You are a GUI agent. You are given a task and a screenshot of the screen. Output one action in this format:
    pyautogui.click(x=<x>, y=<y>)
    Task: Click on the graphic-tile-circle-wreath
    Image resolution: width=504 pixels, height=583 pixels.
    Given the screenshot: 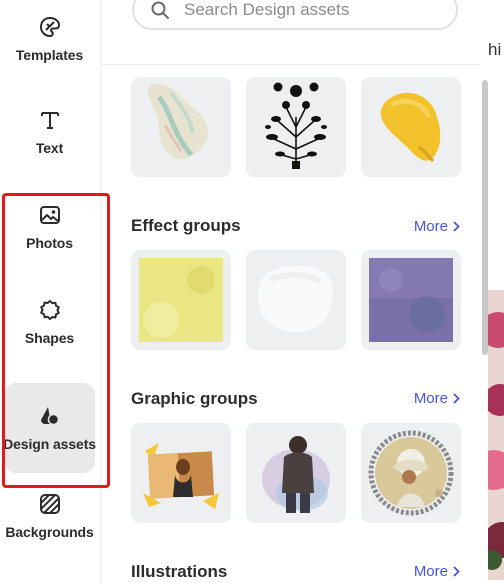 What is the action you would take?
    pyautogui.click(x=411, y=473)
    